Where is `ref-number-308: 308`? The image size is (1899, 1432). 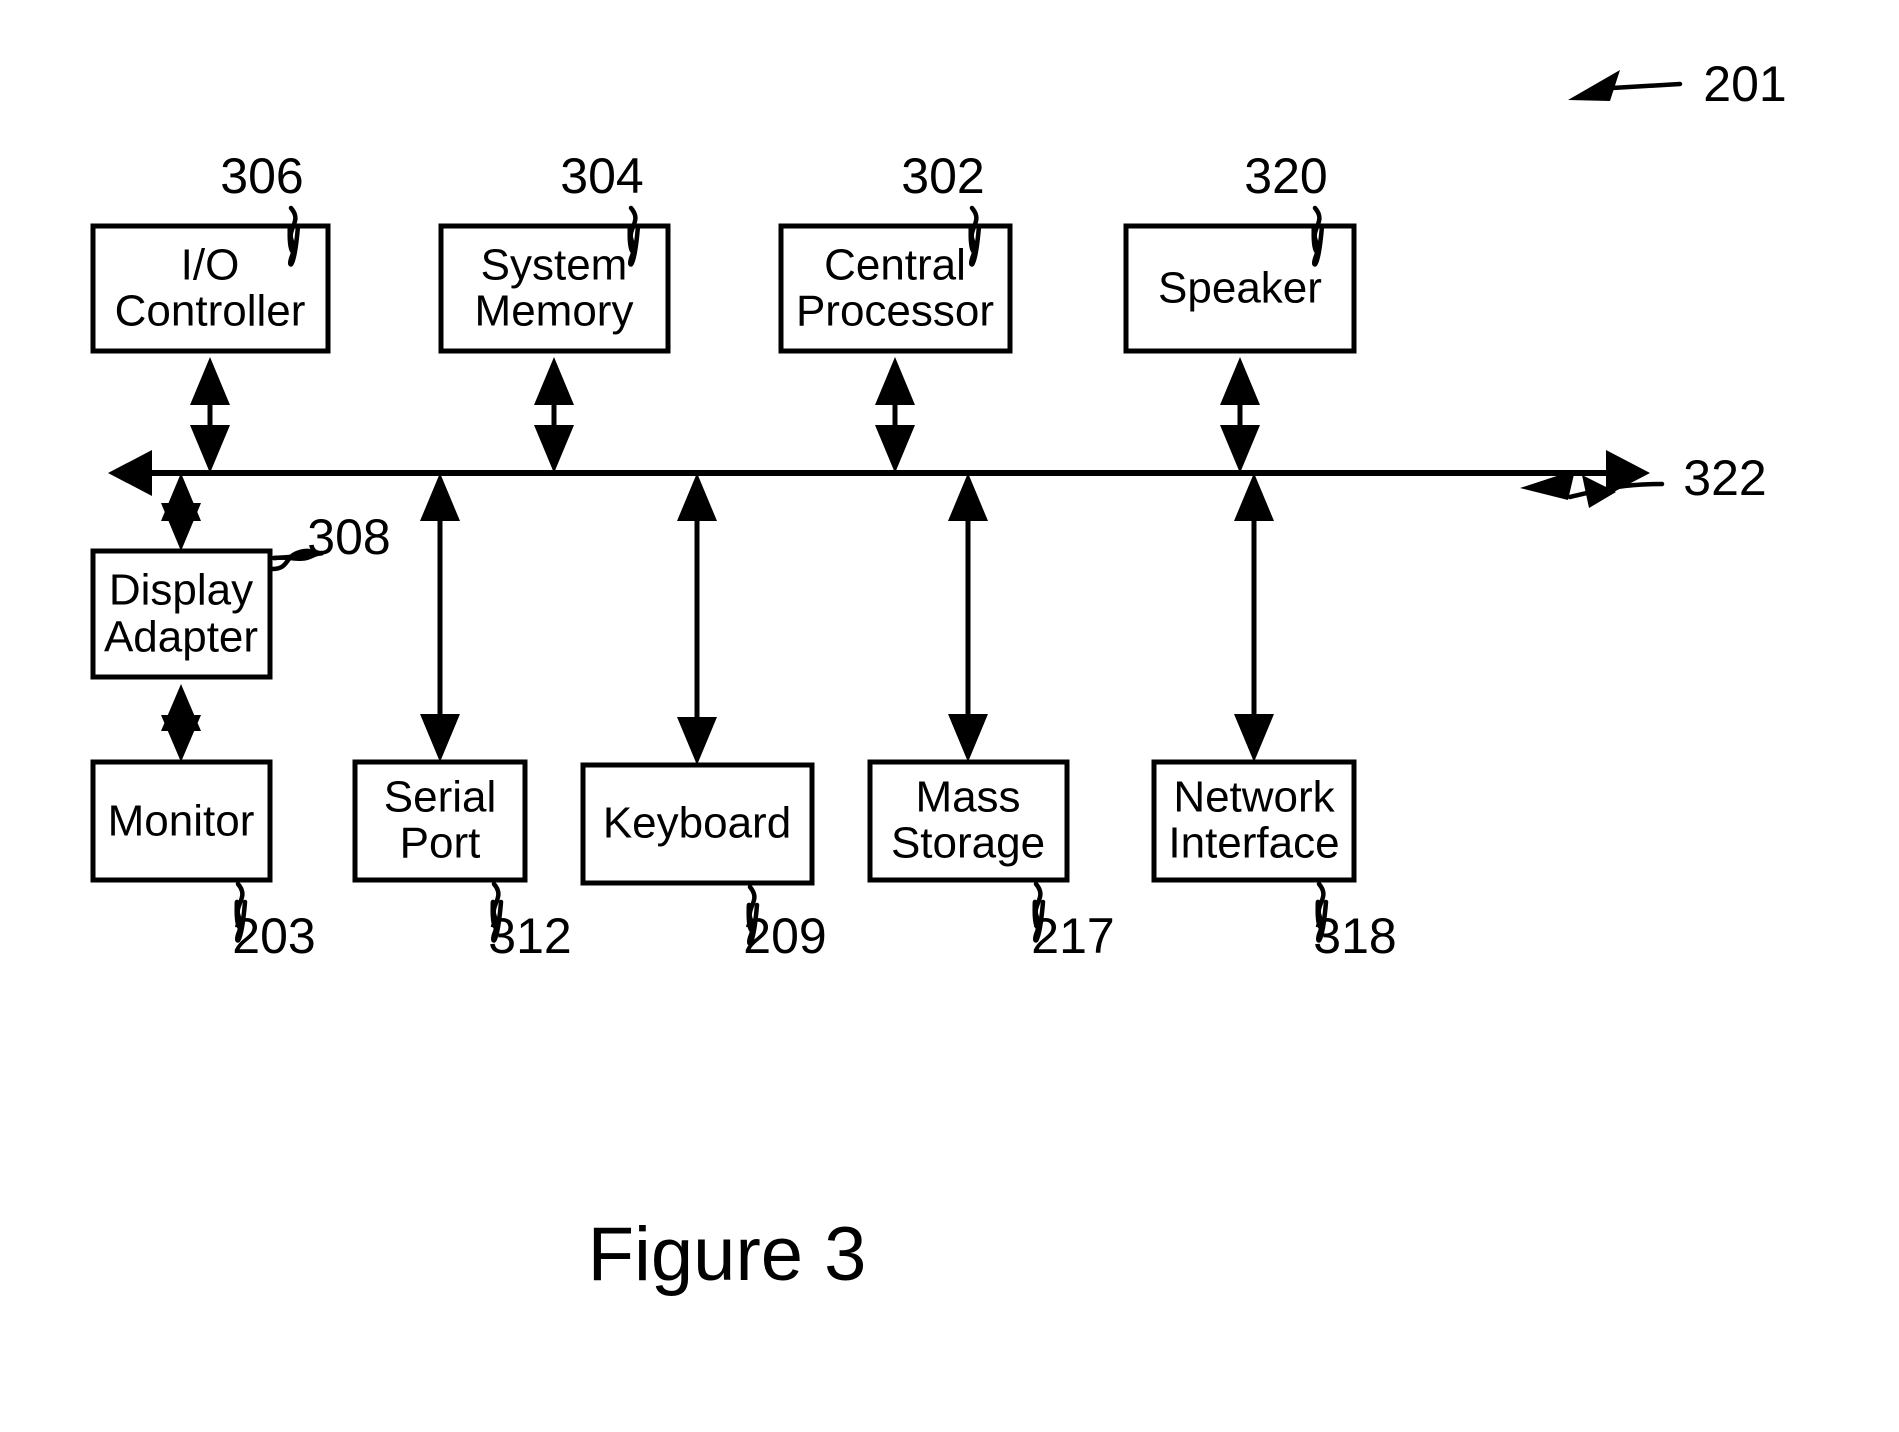 ref-number-308: 308 is located at coordinates (348, 537).